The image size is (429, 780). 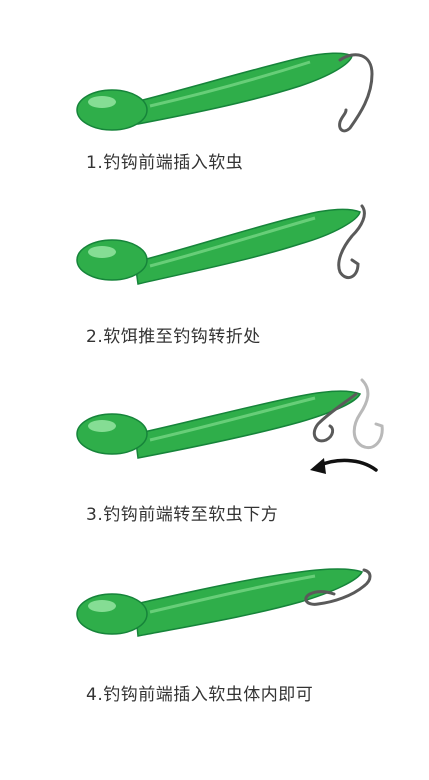 I want to click on step-1-illustration, so click(x=225, y=92).